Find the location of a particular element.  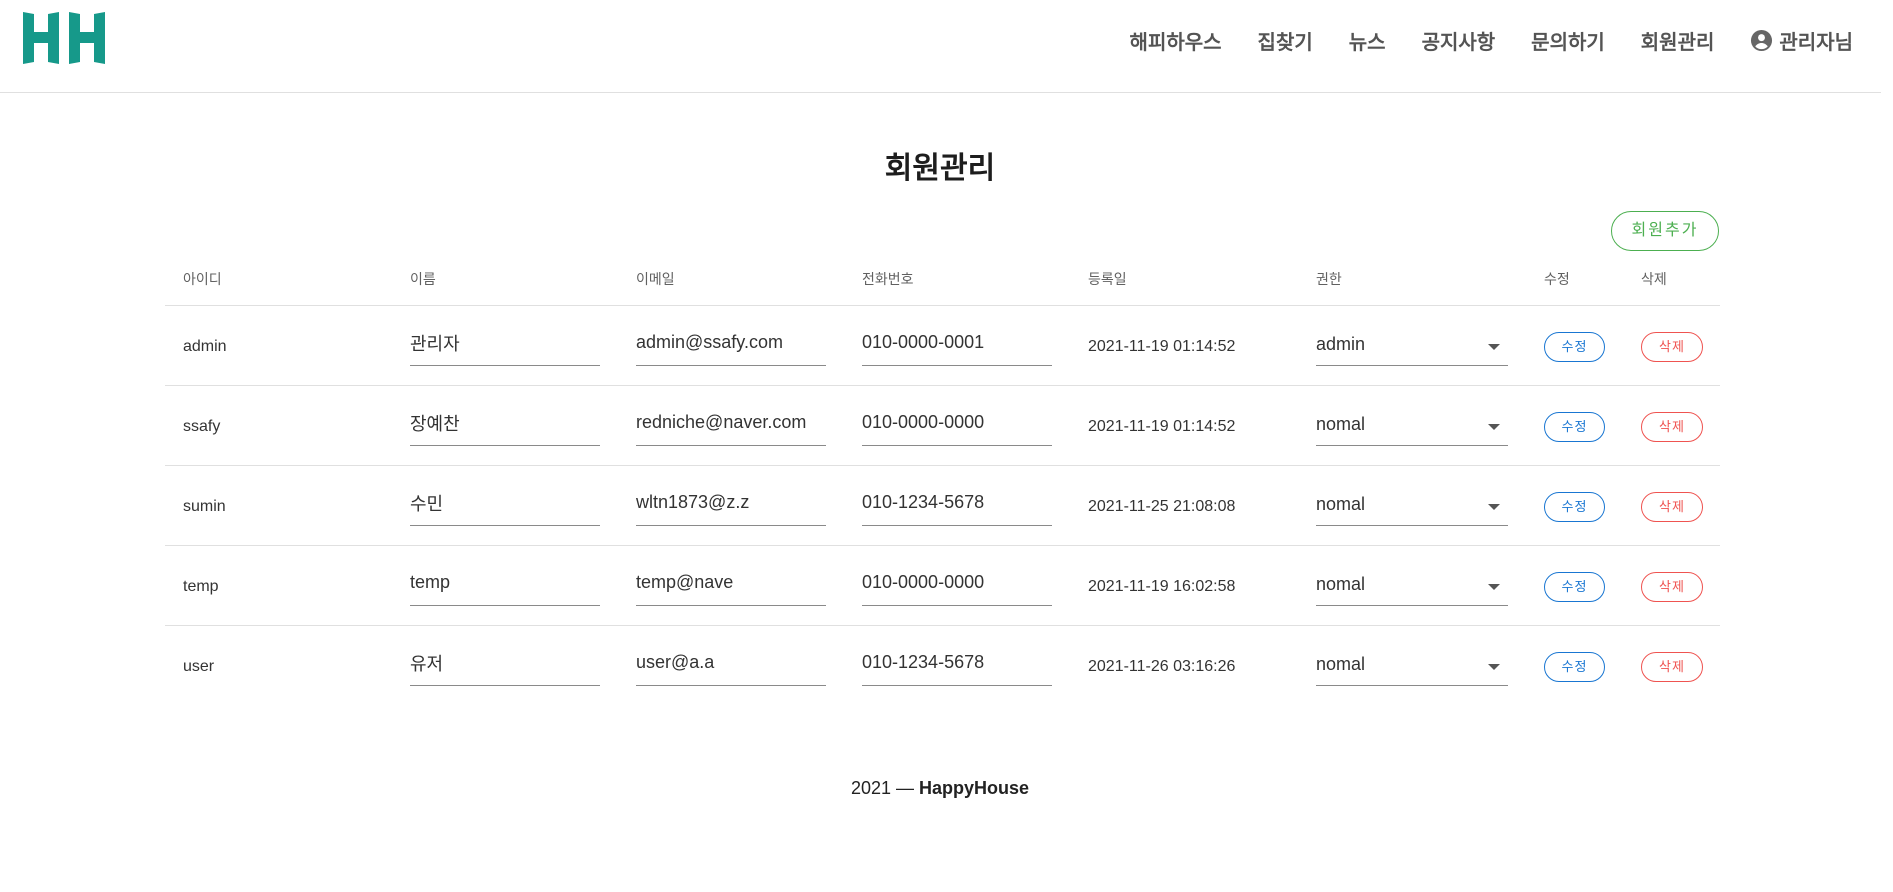

nav-happyhouse: 해피하우스 is located at coordinates (1176, 40).